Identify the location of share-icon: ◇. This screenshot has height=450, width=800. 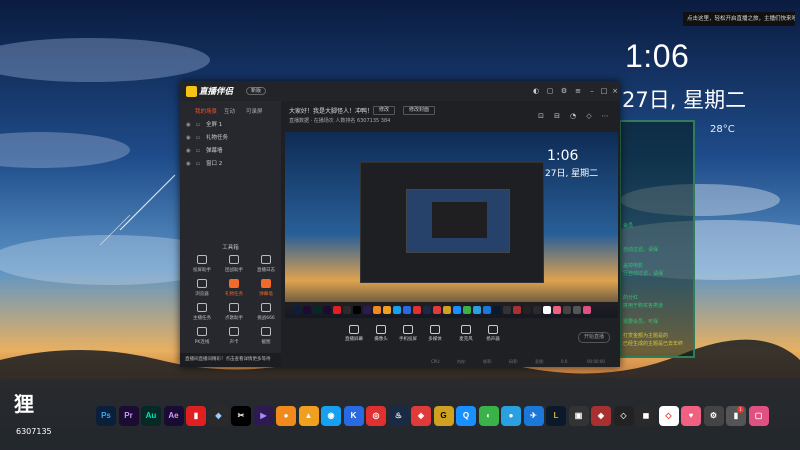
(589, 116).